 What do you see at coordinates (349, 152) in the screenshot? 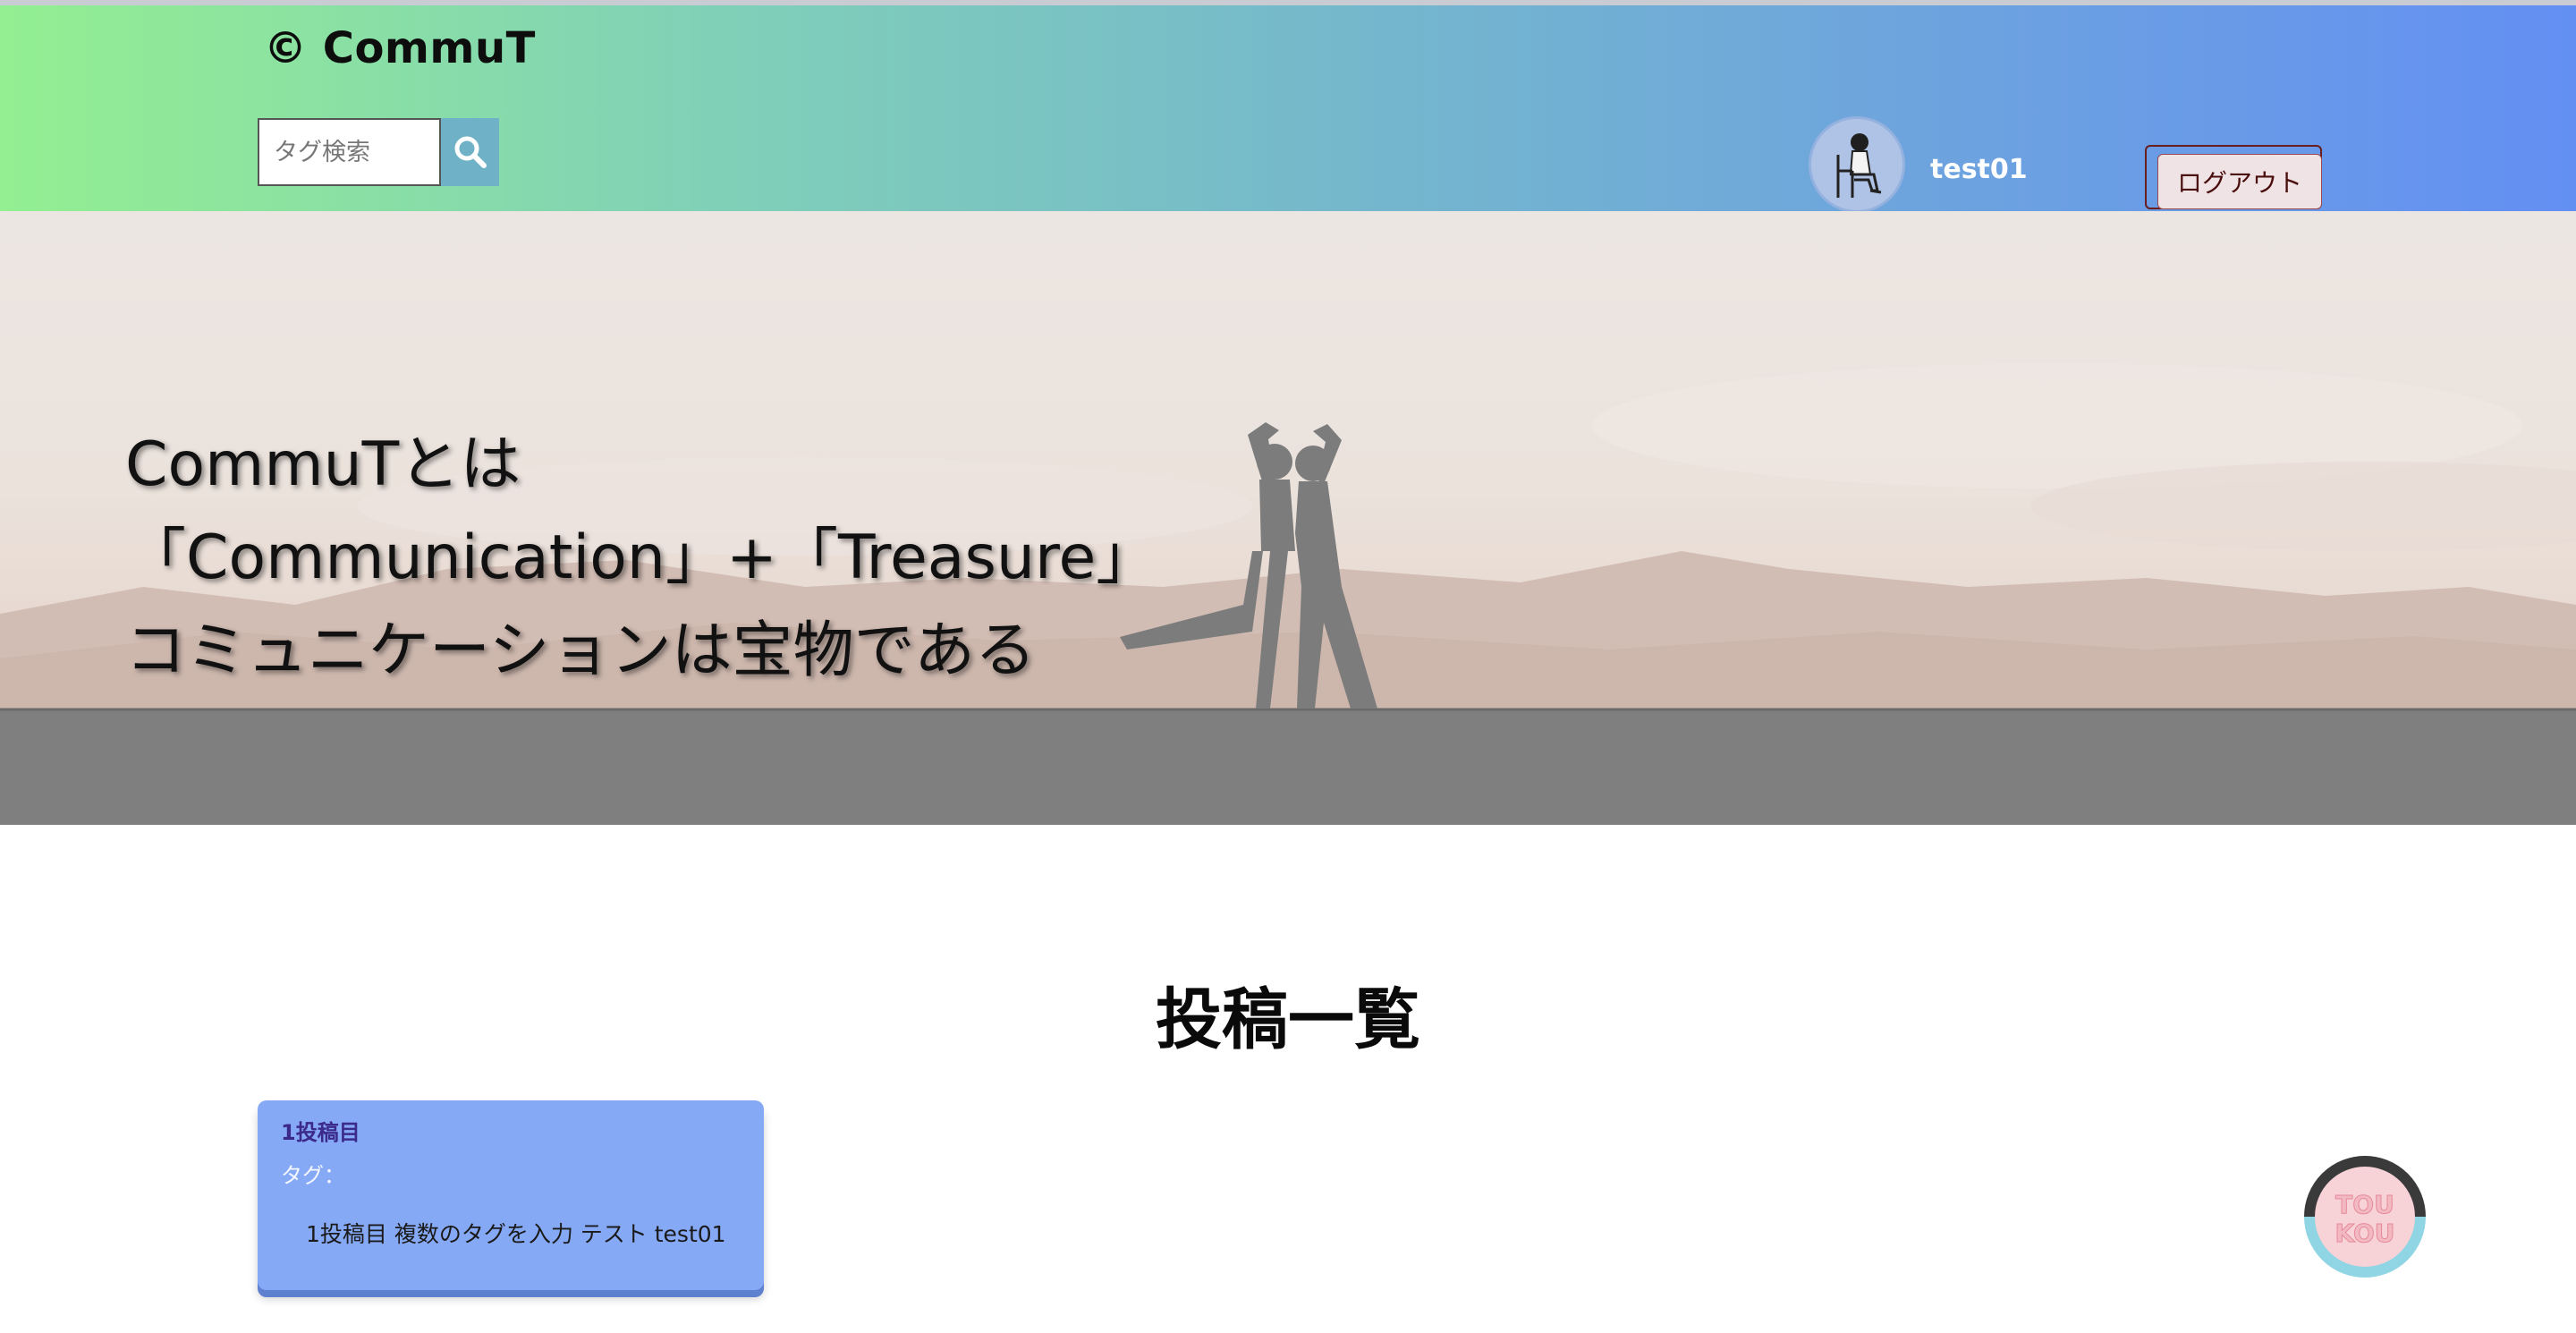
I see `tag-search-input` at bounding box center [349, 152].